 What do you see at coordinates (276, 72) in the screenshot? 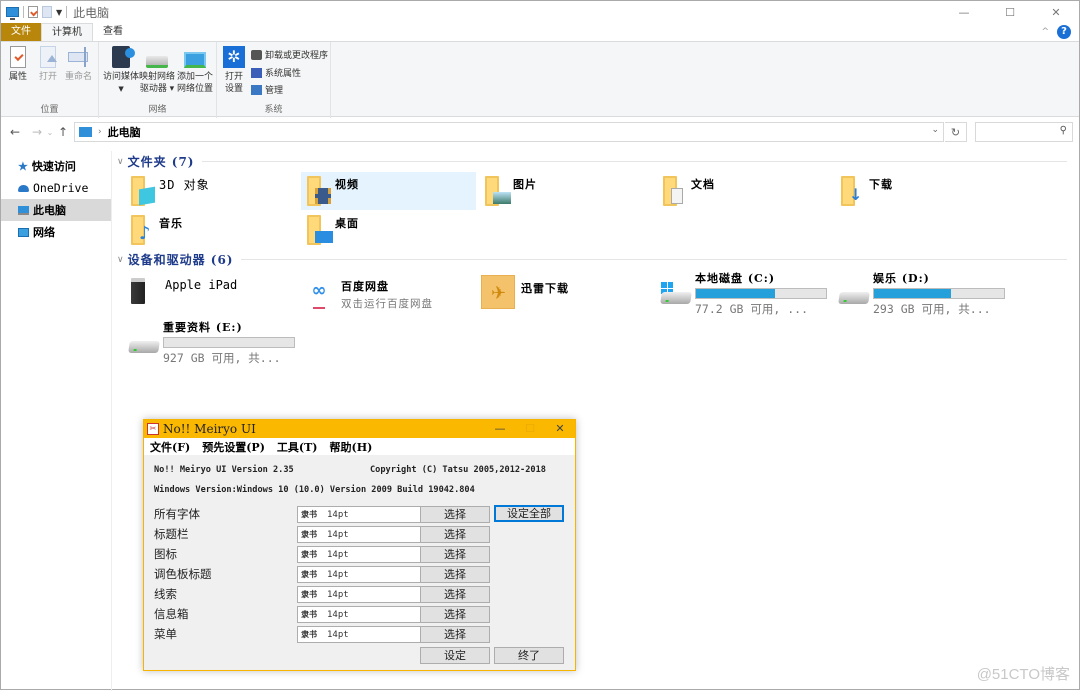
I see `system-properties-button: 系统属性` at bounding box center [276, 72].